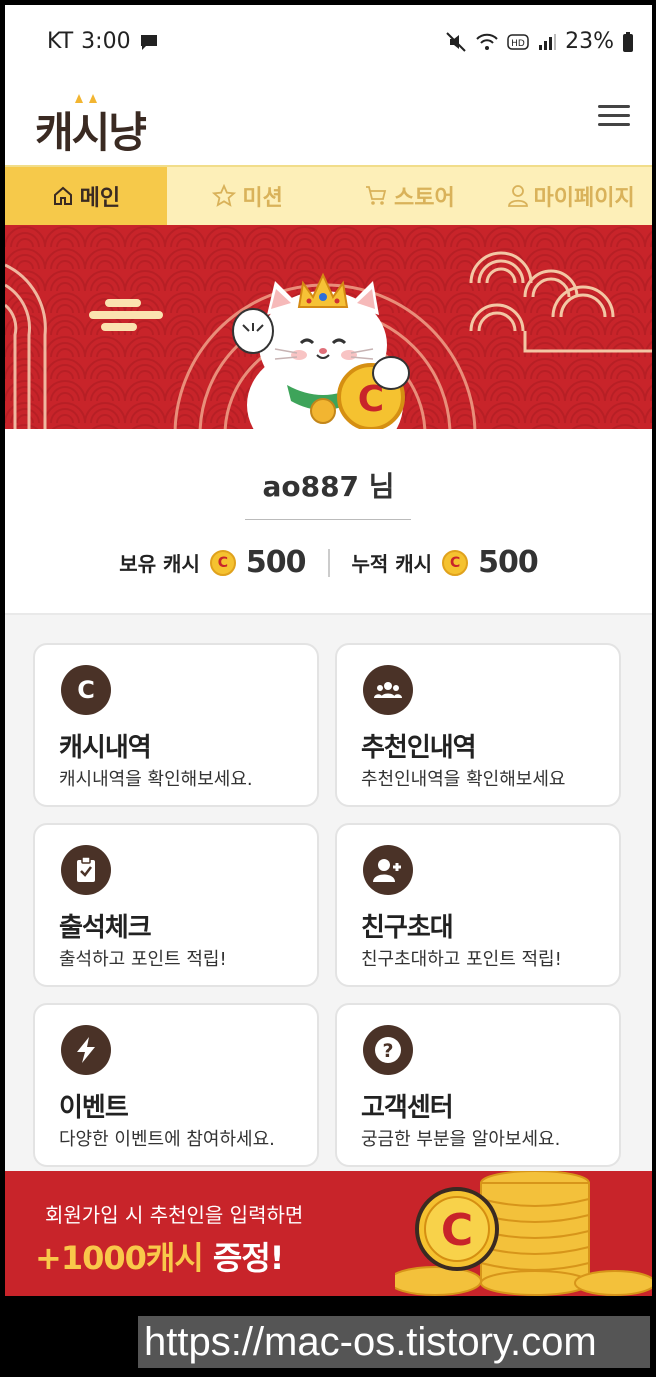 This screenshot has height=1377, width=656. Describe the element at coordinates (328, 121) in the screenshot. I see `app-header: 캐시냥` at that location.